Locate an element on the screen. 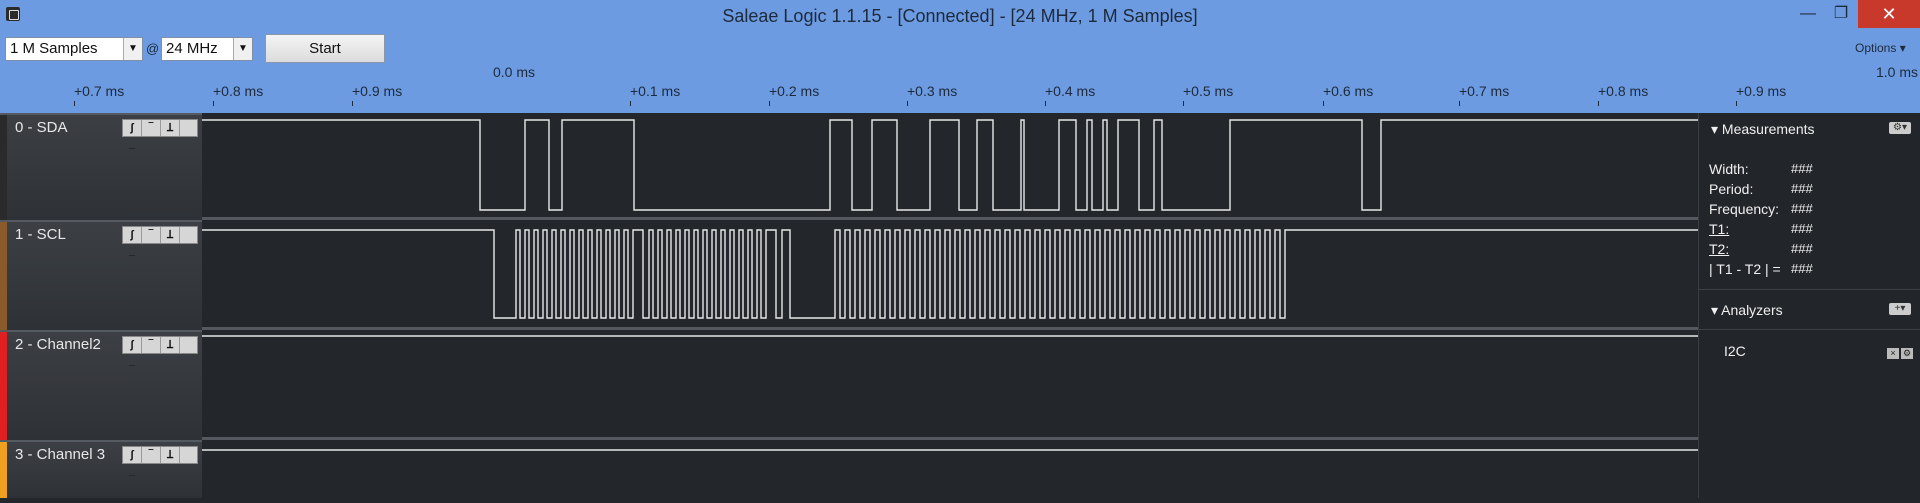 Image resolution: width=1920 pixels, height=503 pixels. samples-value: 1 M Samples is located at coordinates (54, 48).